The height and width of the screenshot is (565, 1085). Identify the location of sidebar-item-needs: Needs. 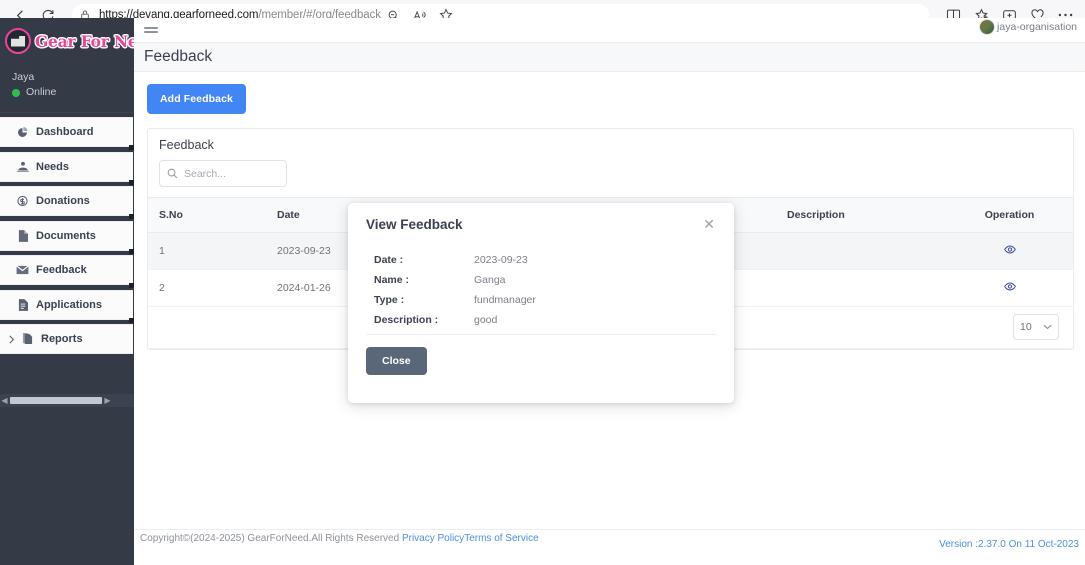
(67, 168).